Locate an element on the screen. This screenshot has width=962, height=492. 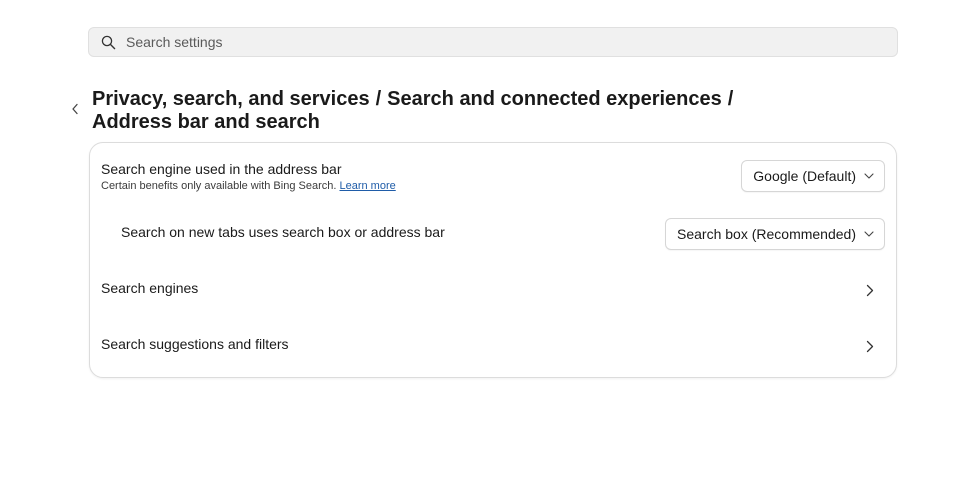
search-suggestions-label: Search suggestions and filters is located at coordinates (195, 344).